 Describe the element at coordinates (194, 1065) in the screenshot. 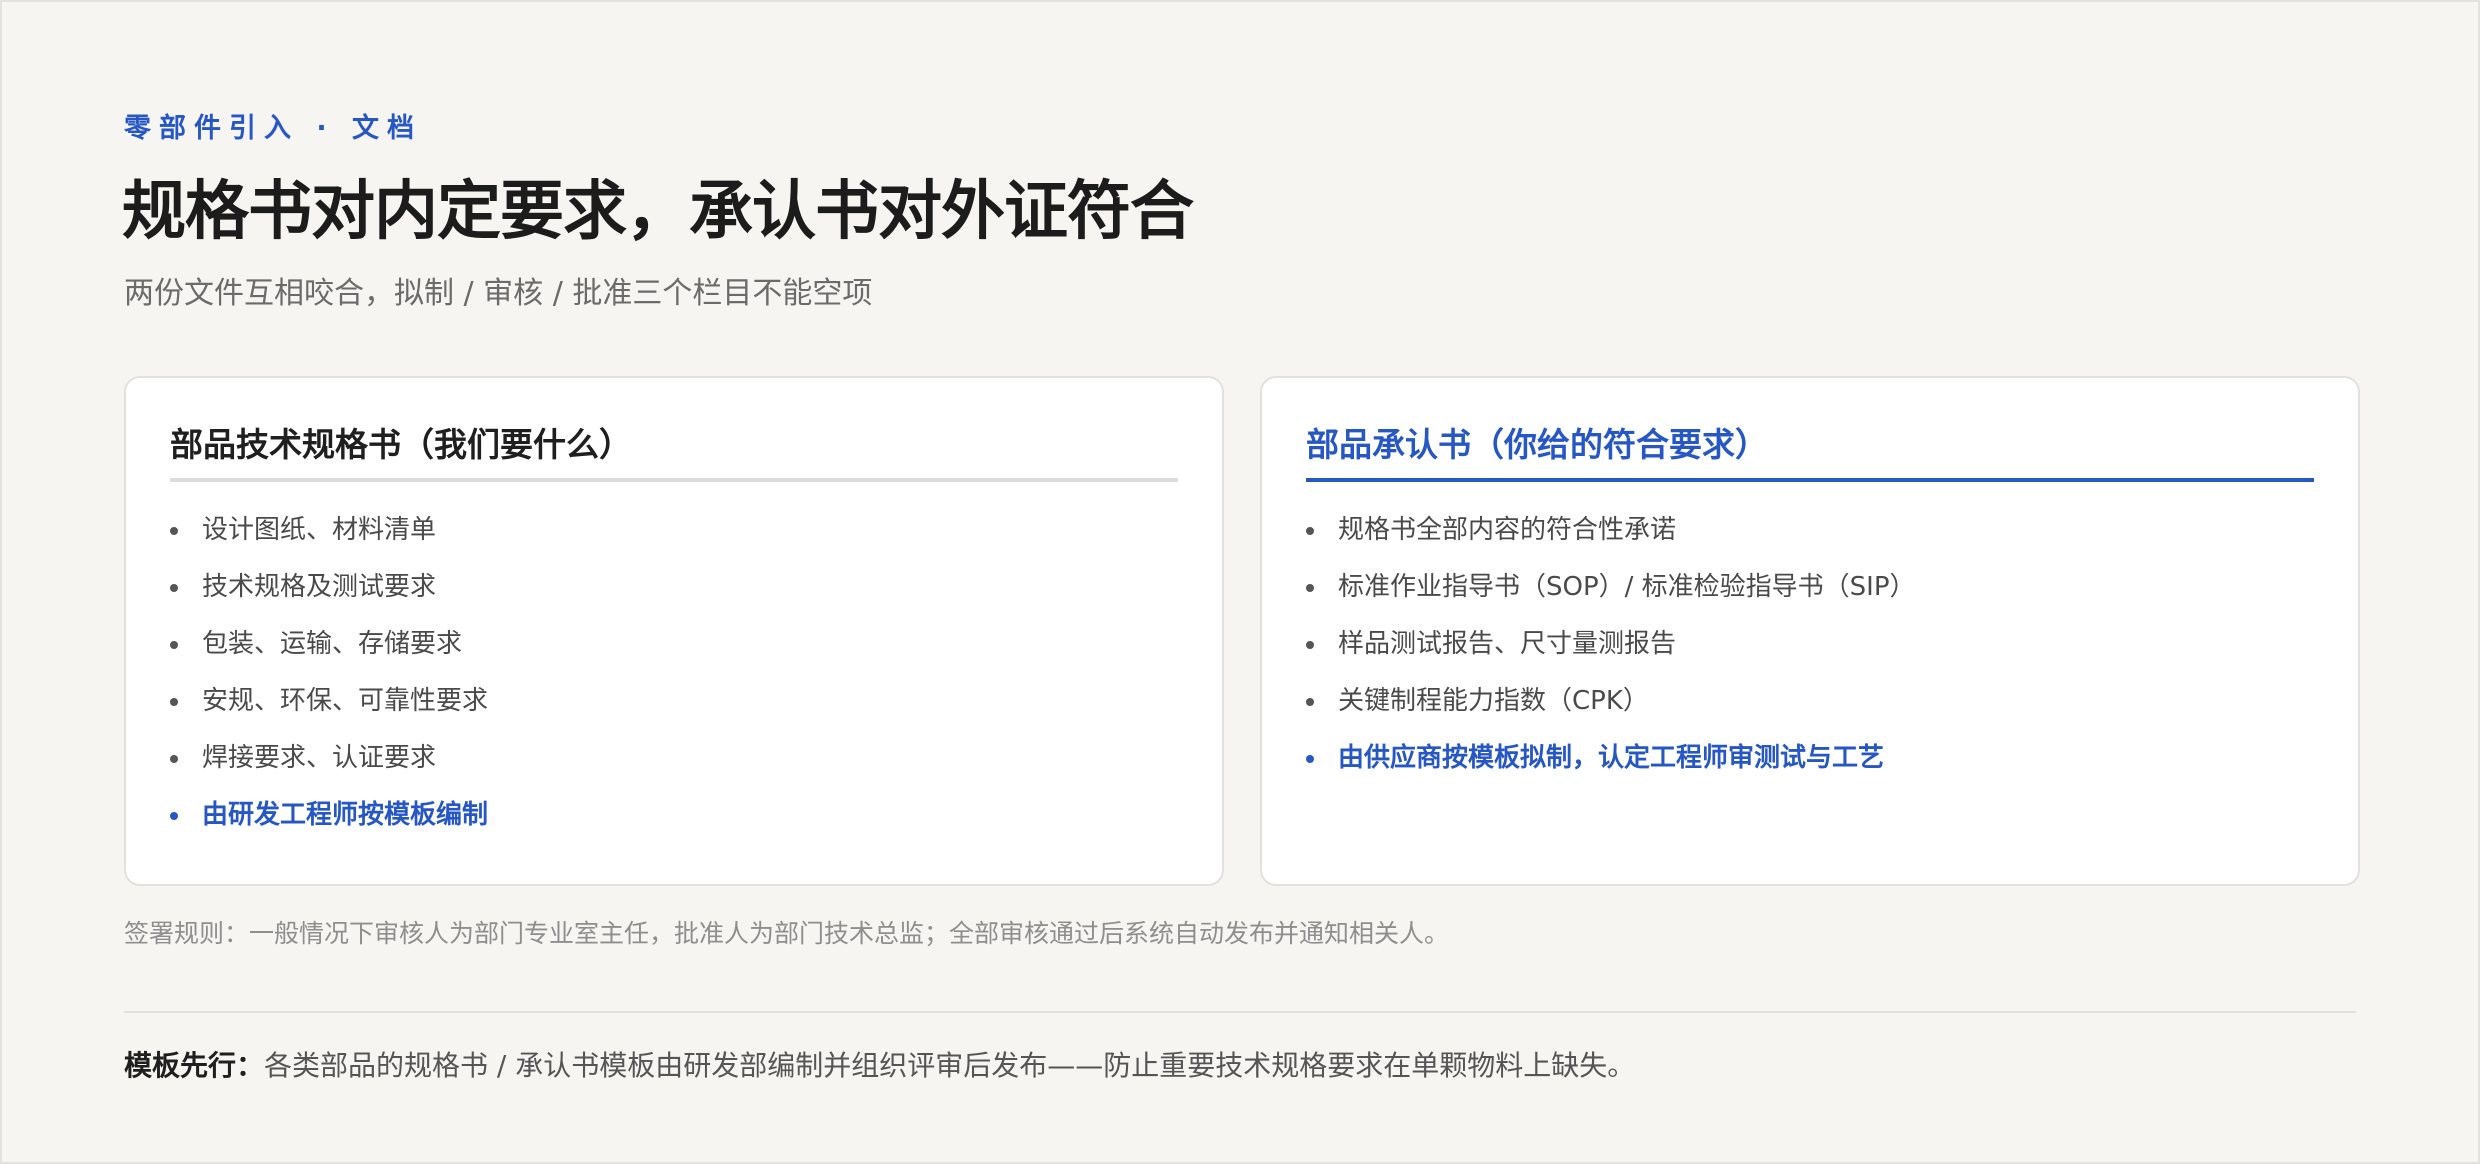

I see `footnote-lead: 模板先行：` at that location.